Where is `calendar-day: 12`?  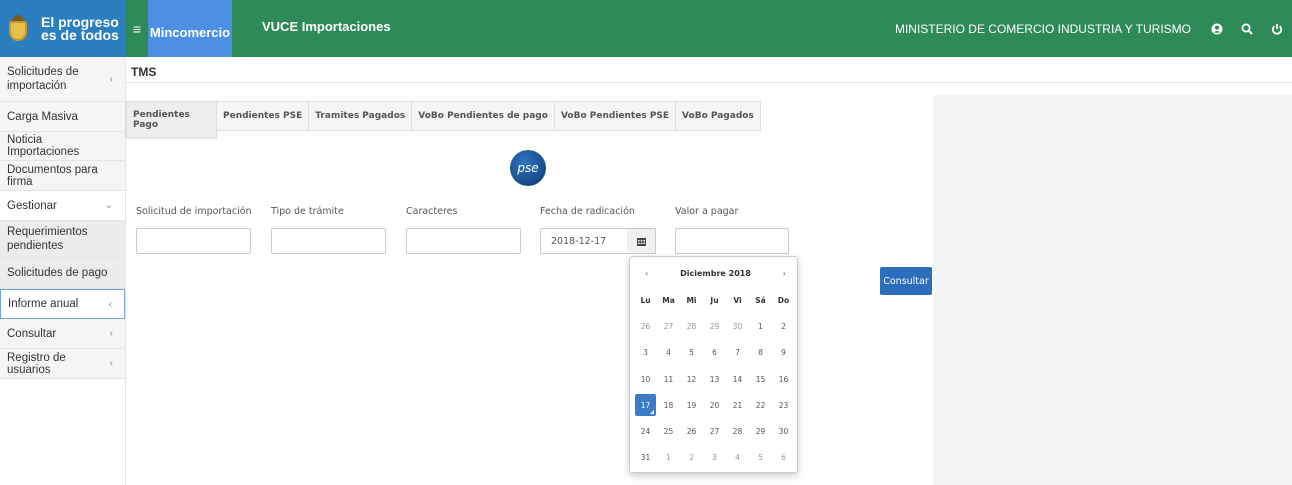
calendar-day: 12 is located at coordinates (691, 379).